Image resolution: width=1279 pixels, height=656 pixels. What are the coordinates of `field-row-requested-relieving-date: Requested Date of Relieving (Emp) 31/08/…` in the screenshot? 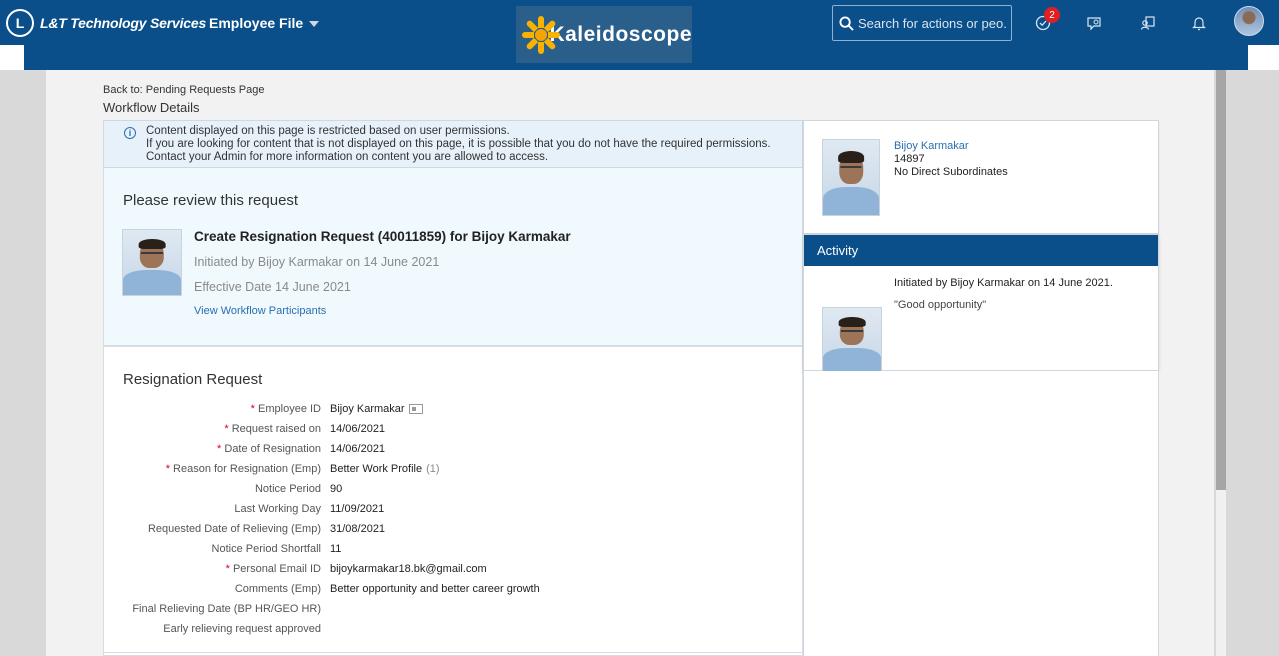 It's located at (454, 529).